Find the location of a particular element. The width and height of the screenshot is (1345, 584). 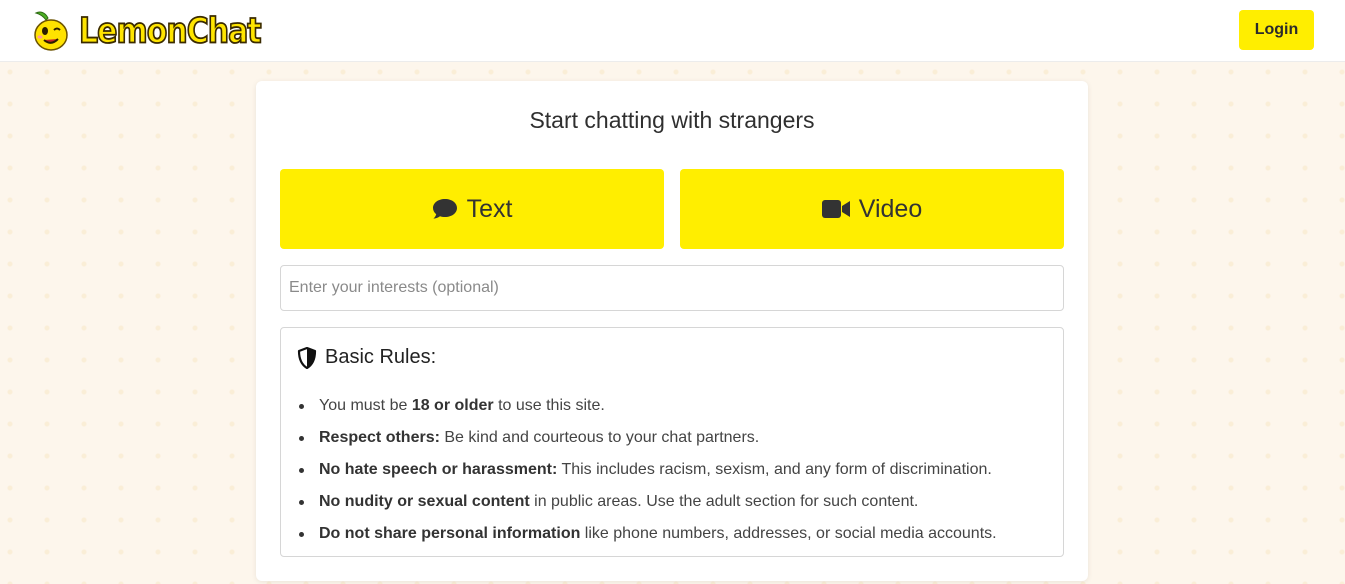

top-header: LemonChat Login is located at coordinates (672, 31).